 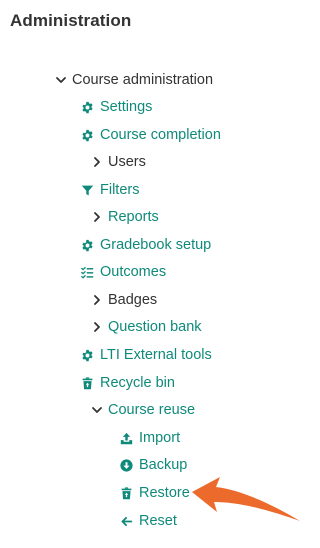 I want to click on trash-restore-icon, so click(x=126, y=493).